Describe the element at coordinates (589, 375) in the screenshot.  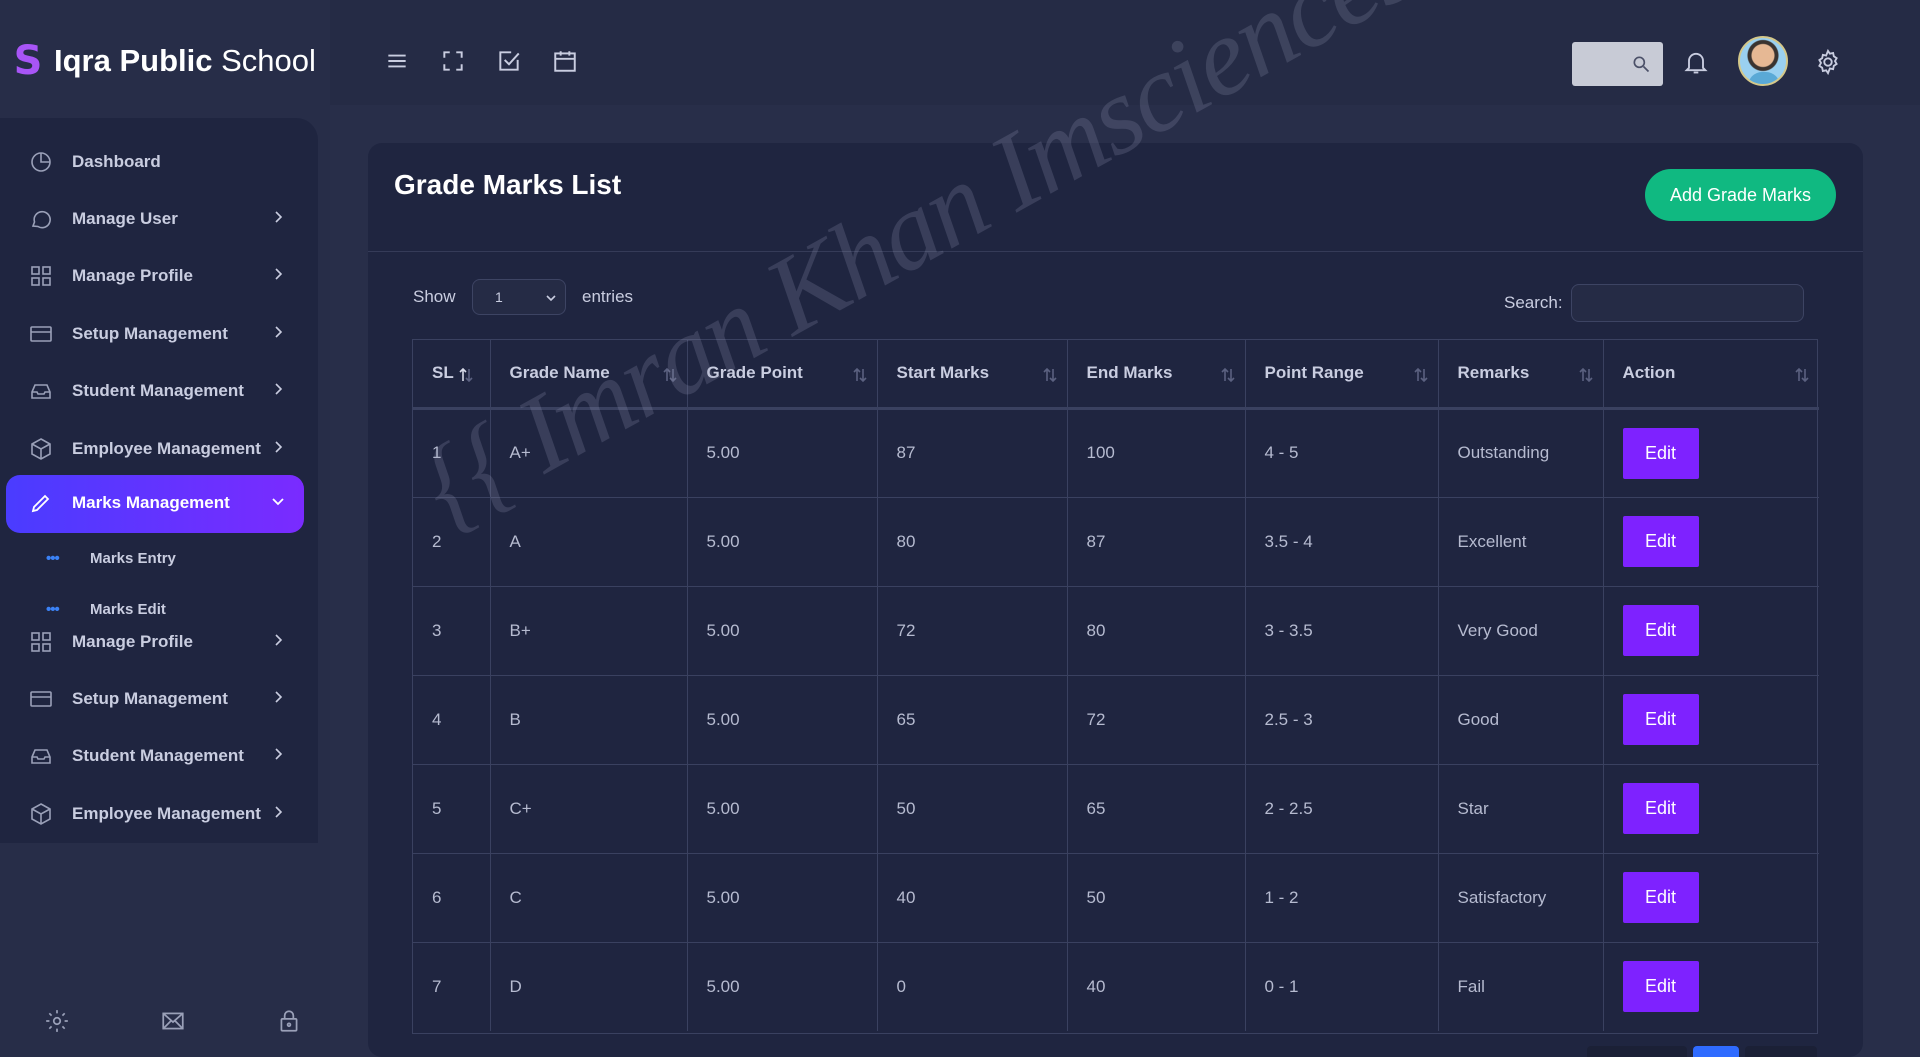
I see `column-header-grade-name: Grade Name` at that location.